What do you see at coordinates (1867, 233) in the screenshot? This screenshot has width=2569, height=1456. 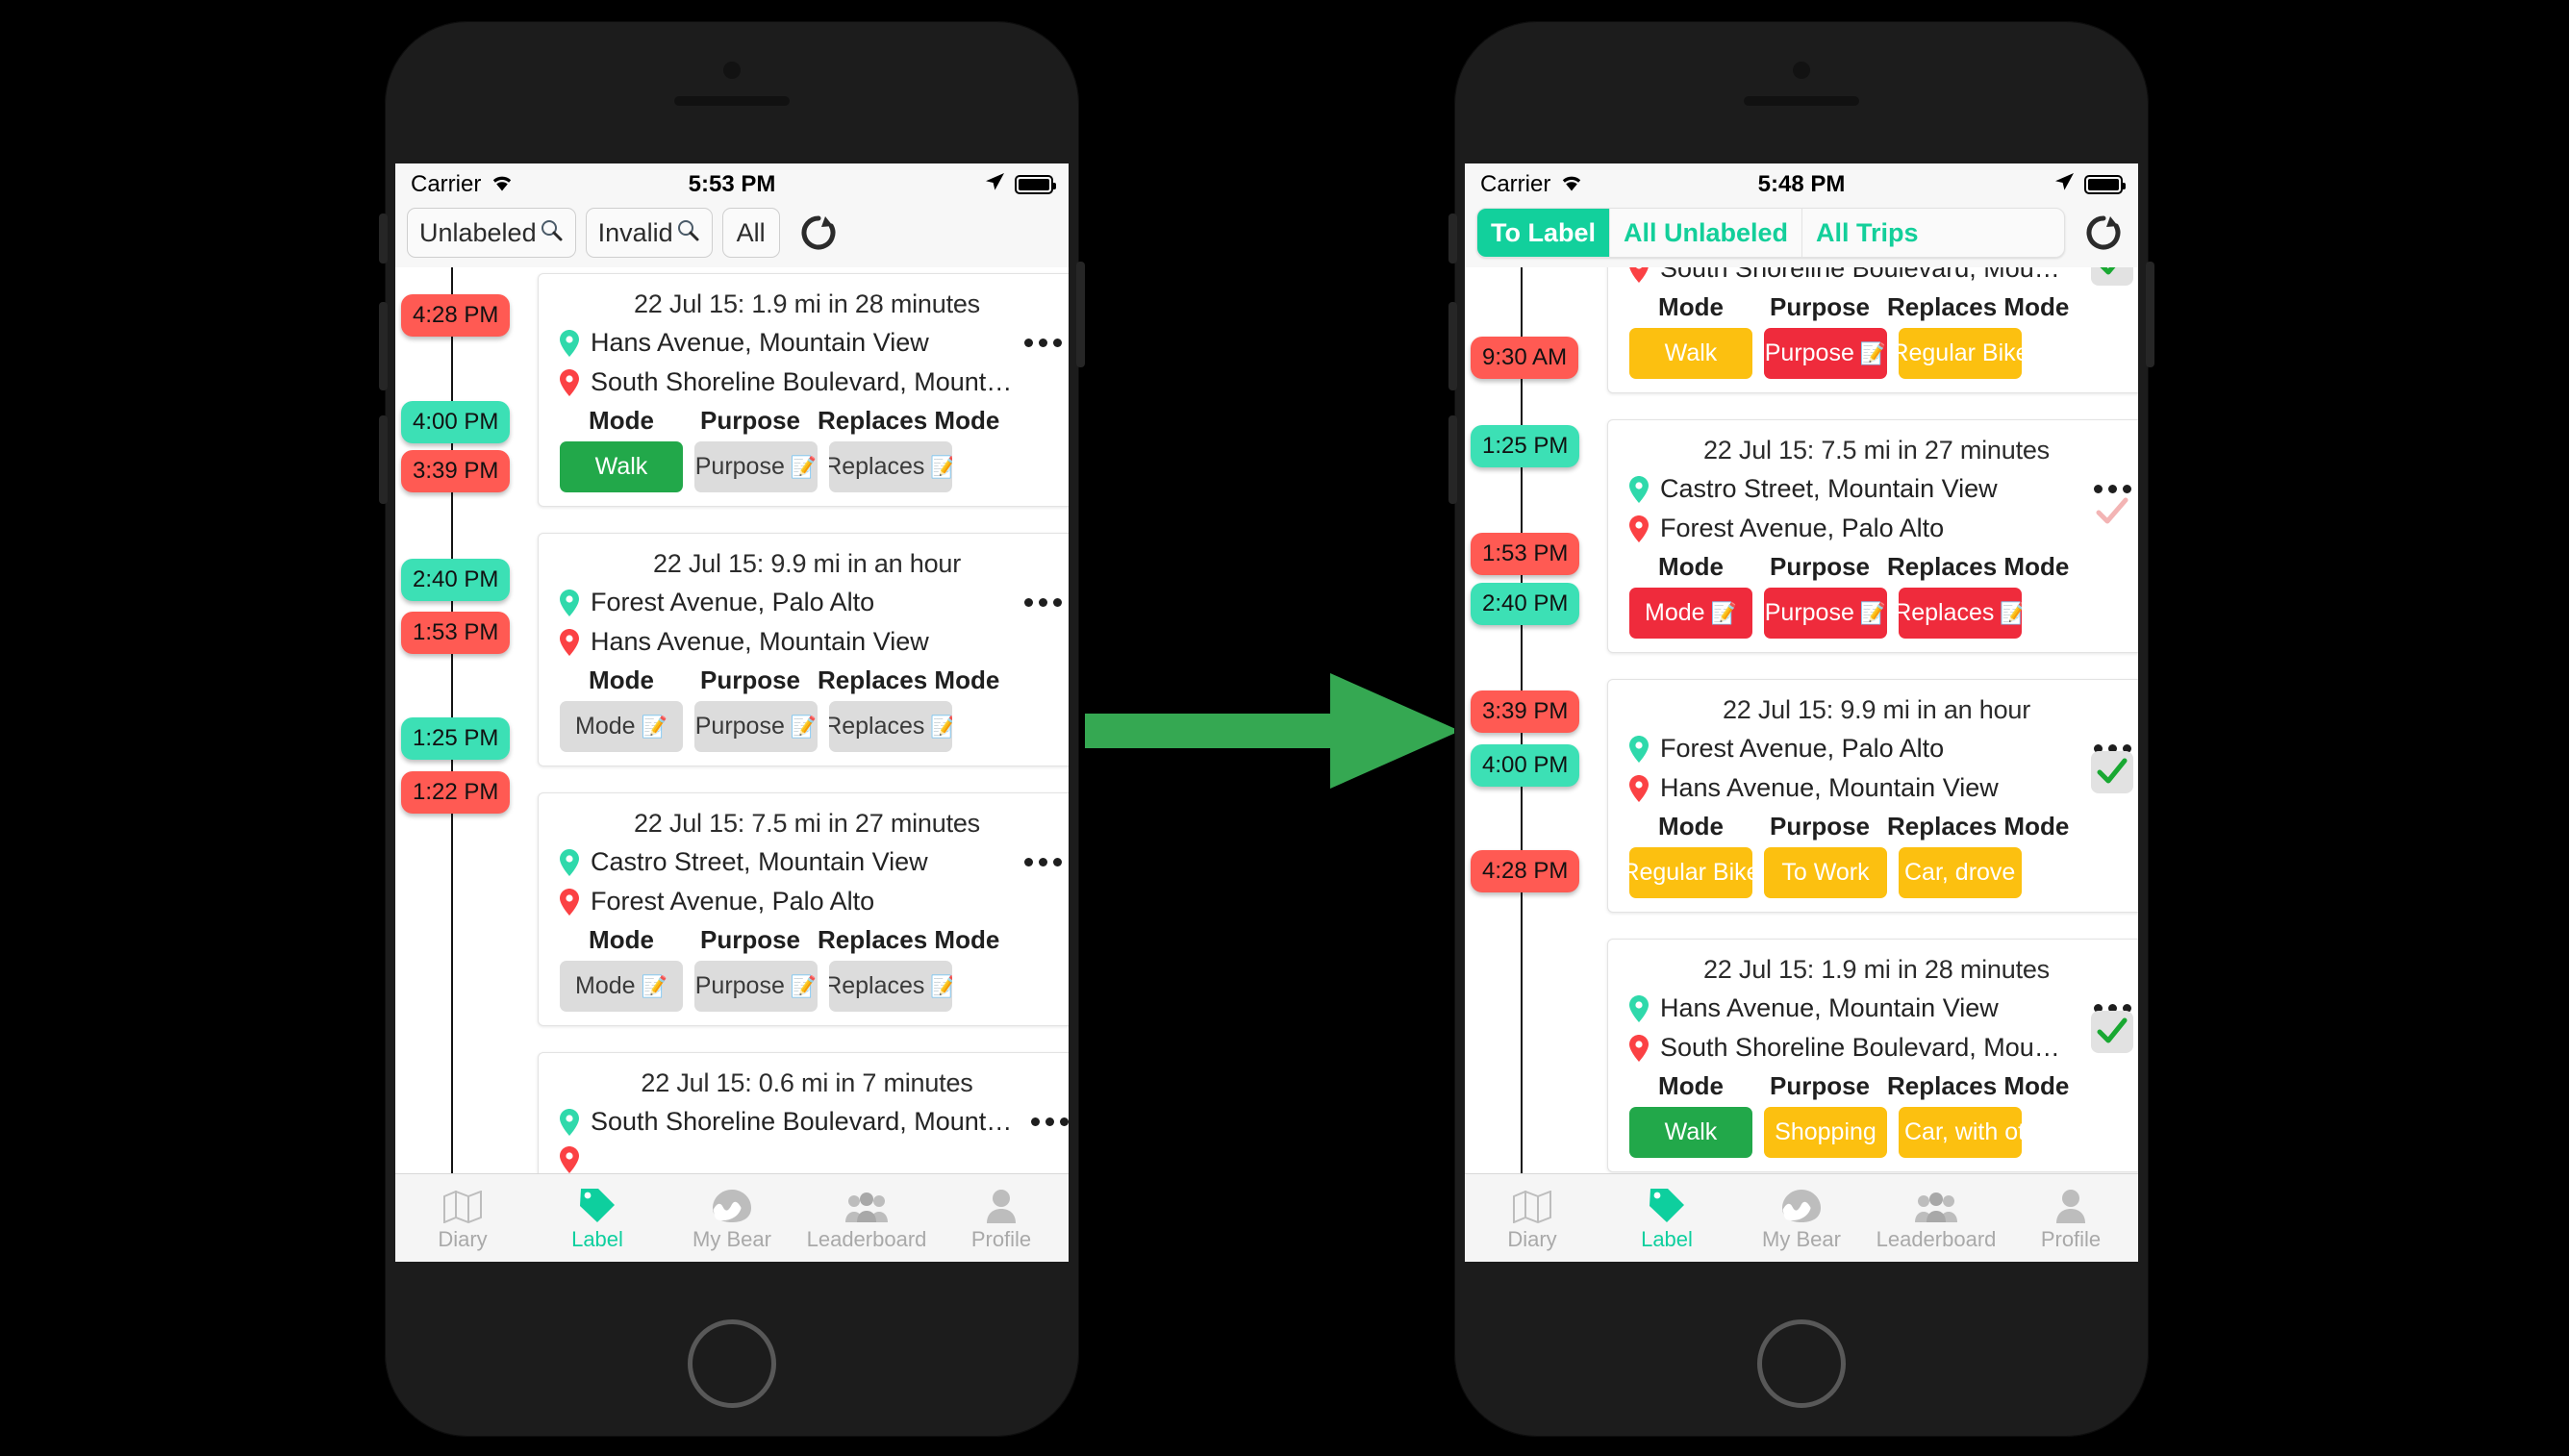 I see `segment-all-trips: All Trips` at bounding box center [1867, 233].